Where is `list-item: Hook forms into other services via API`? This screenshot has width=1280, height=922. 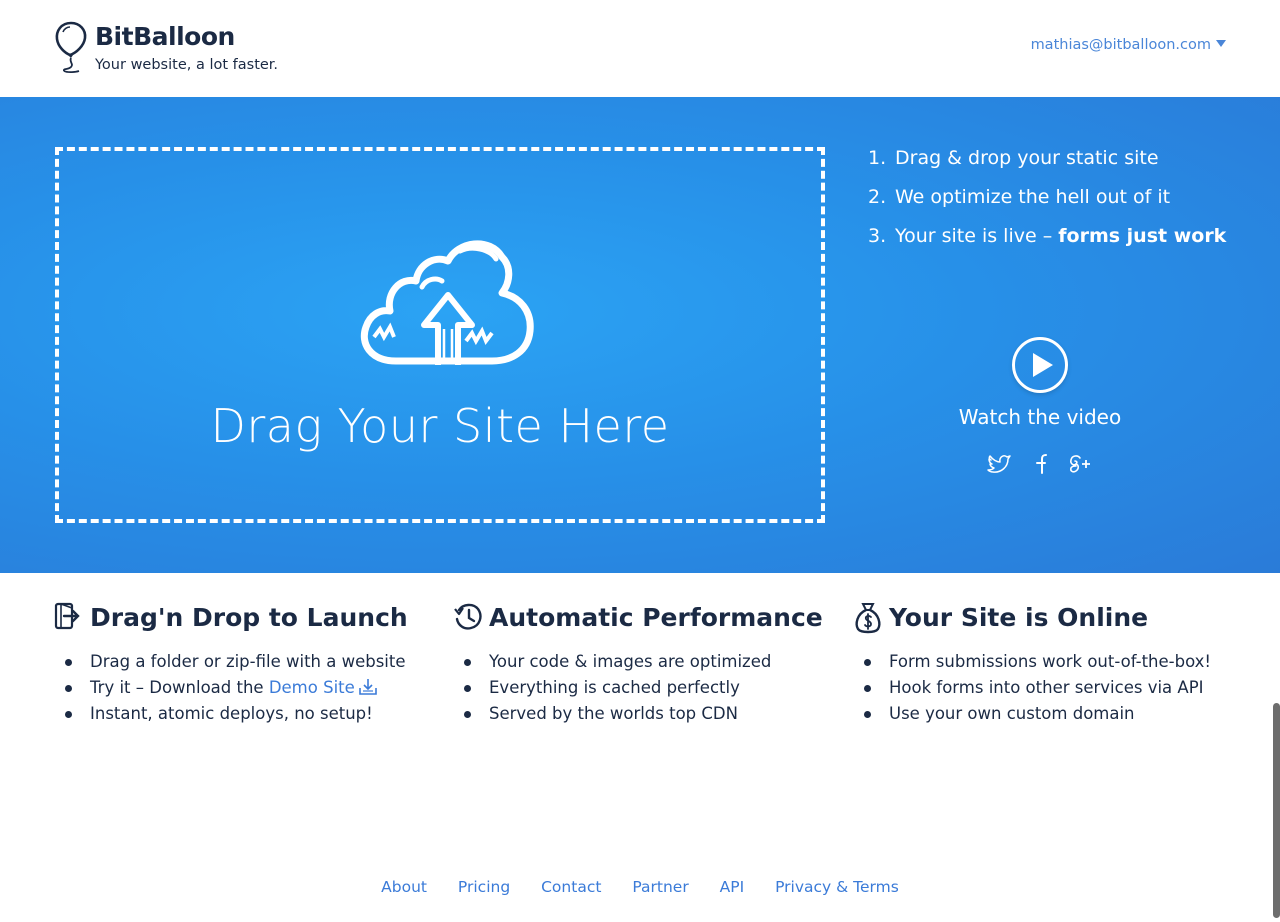 list-item: Hook forms into other services via API is located at coordinates (1043, 688).